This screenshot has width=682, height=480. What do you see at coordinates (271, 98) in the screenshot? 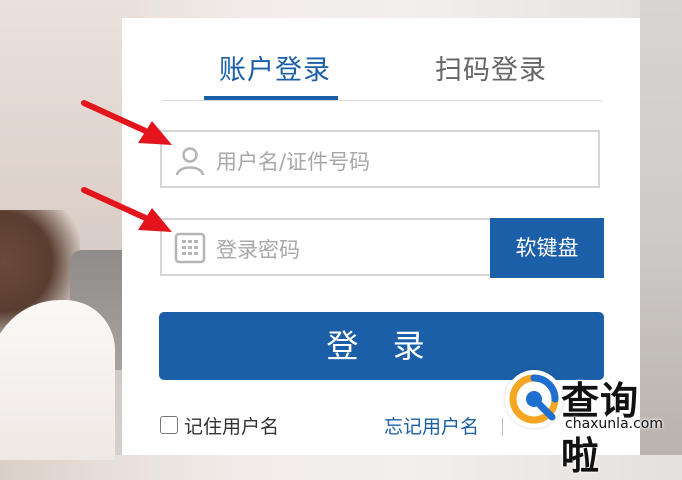
I see `active-tab-indicator` at bounding box center [271, 98].